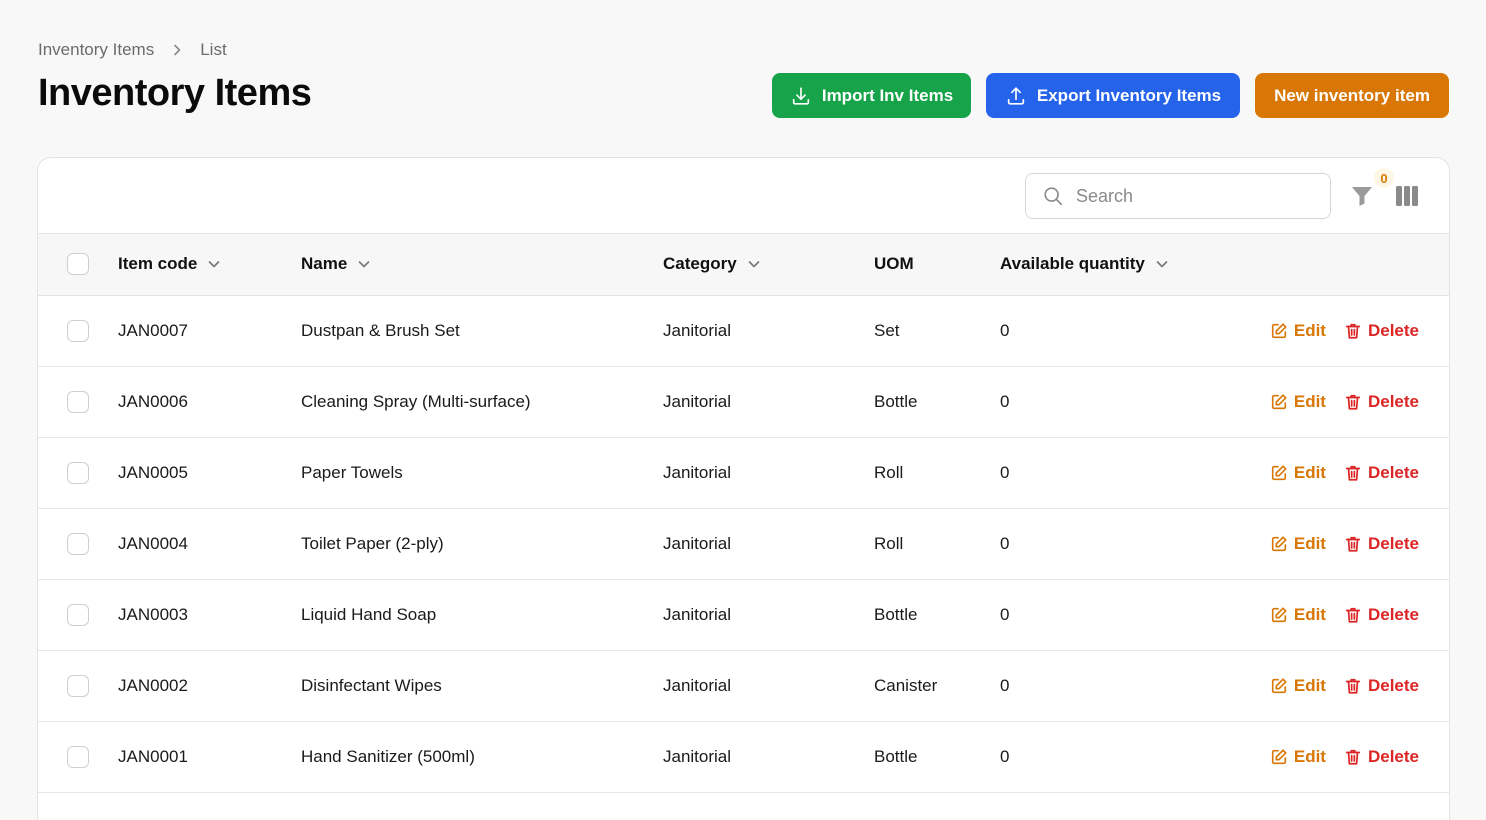  I want to click on breadcrumb-root-link: Inventory Items, so click(96, 50).